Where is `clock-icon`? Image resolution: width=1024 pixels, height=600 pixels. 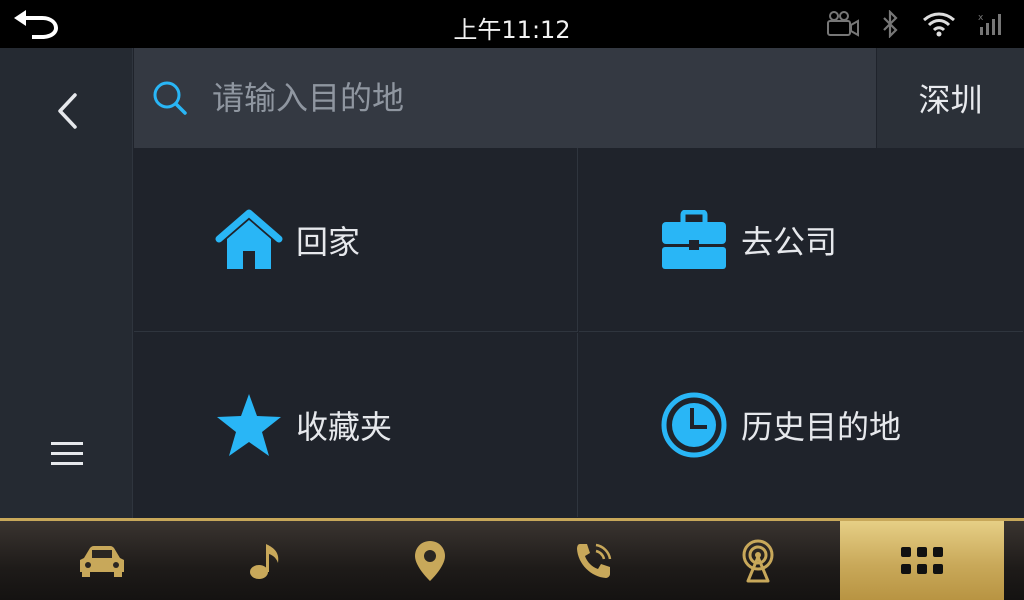
clock-icon is located at coordinates (694, 425).